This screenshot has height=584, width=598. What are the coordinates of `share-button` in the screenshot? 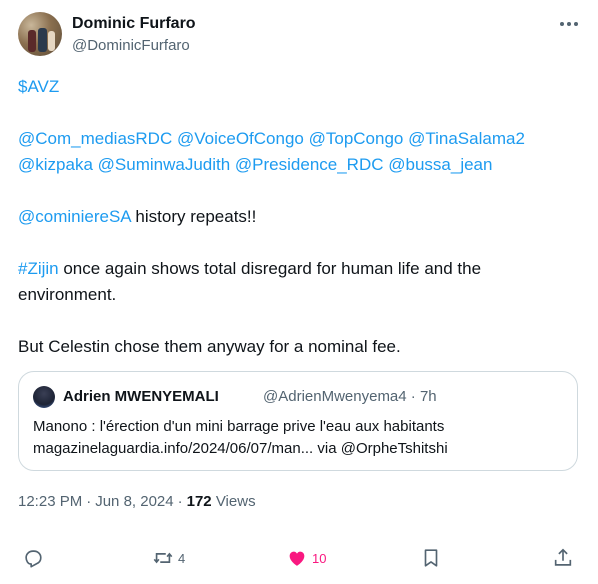 It's located at (563, 558).